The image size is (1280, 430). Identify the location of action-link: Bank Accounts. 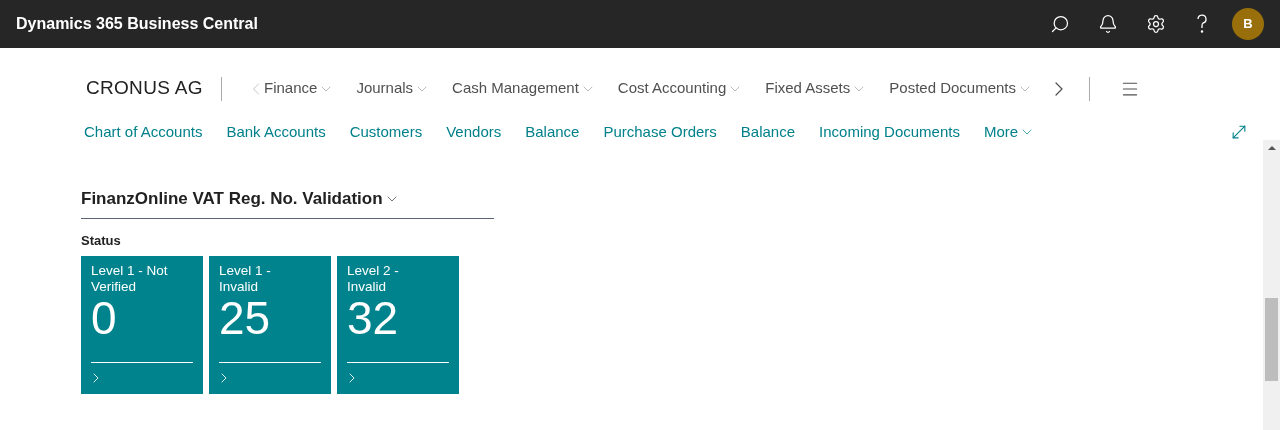
(276, 132).